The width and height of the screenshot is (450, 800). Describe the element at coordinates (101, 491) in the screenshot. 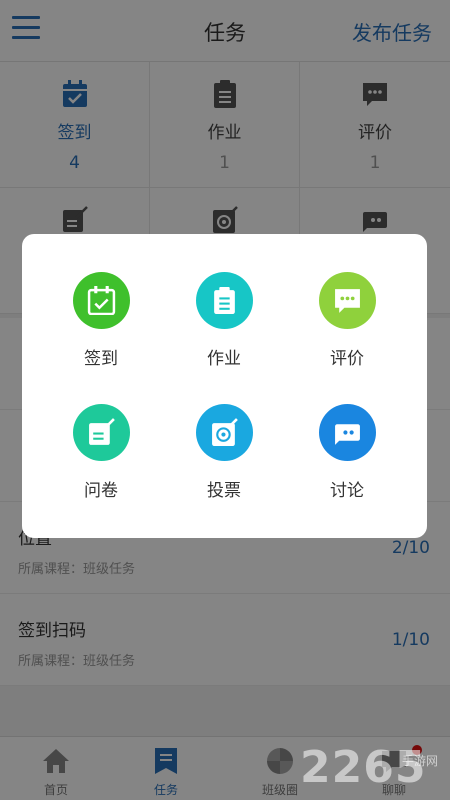

I see `option-label: 问卷` at that location.